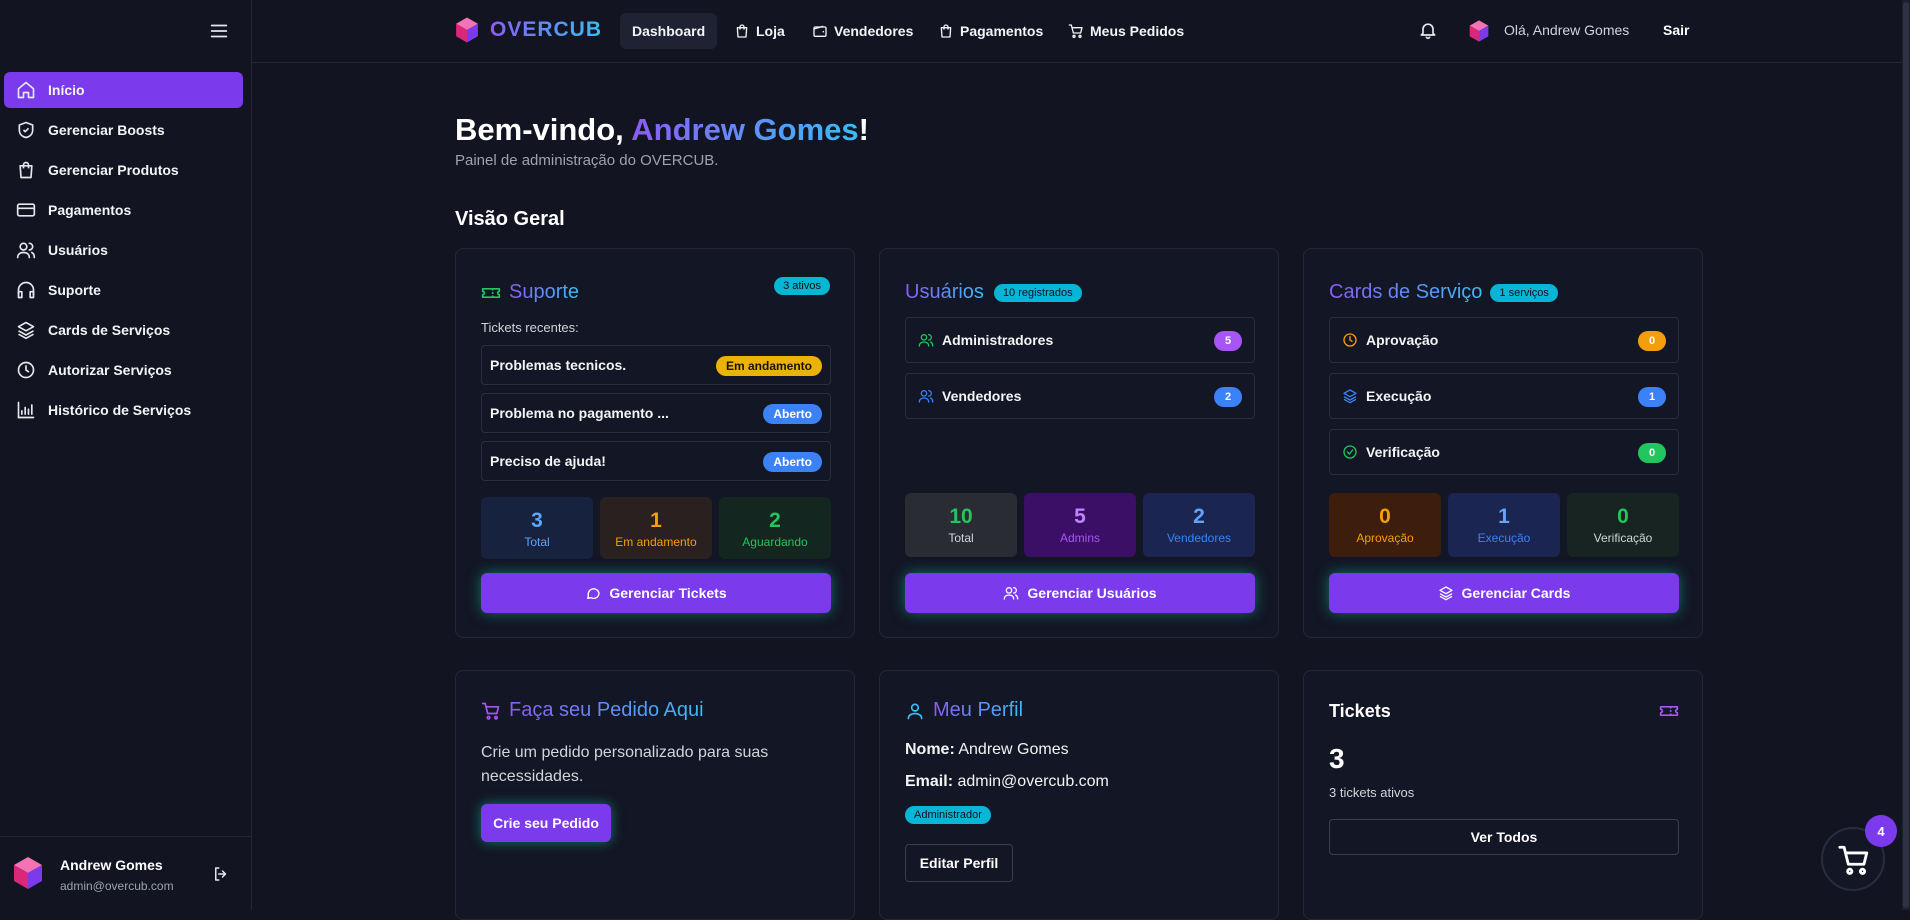 The width and height of the screenshot is (1910, 920). Describe the element at coordinates (915, 711) in the screenshot. I see `user-icon` at that location.